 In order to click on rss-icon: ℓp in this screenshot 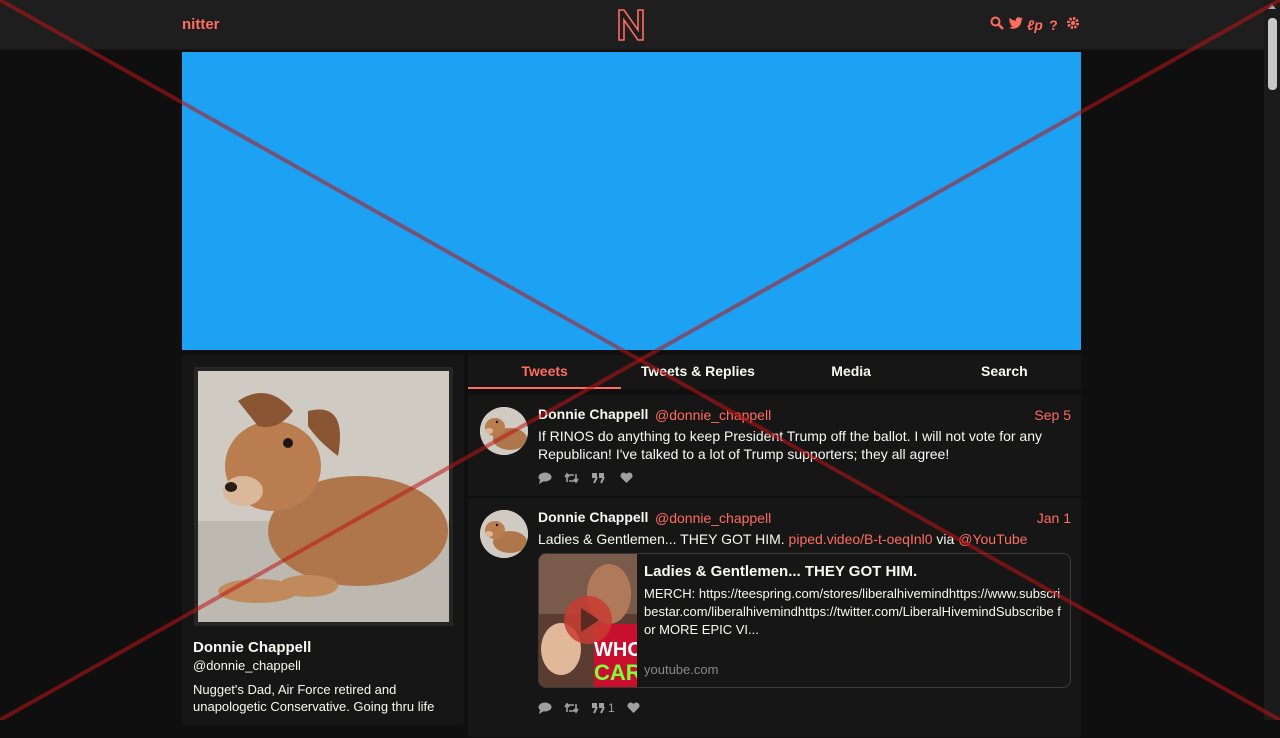, I will do `click(1035, 25)`.